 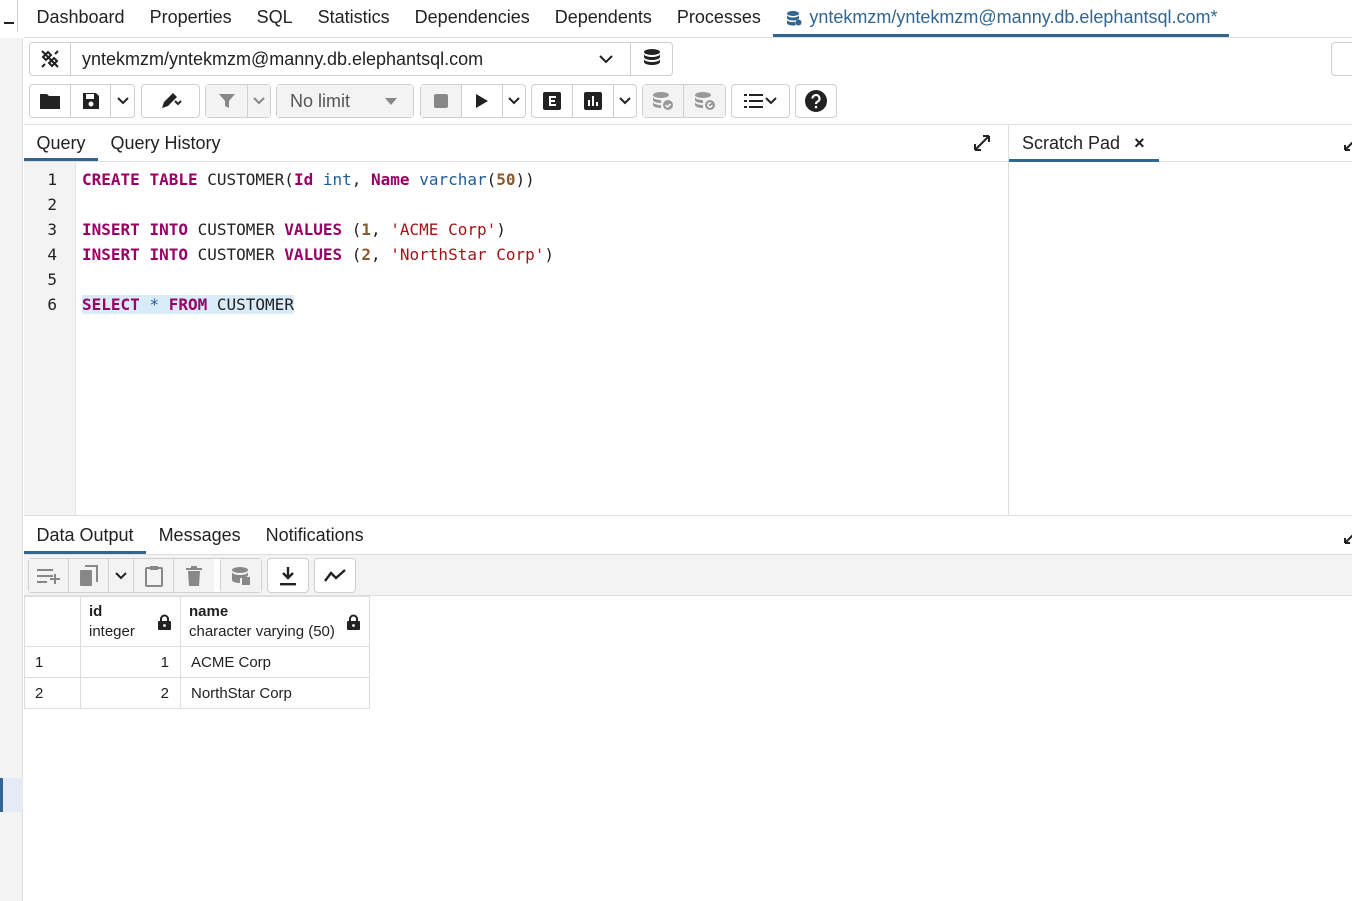 What do you see at coordinates (552, 101) in the screenshot?
I see `explain-button` at bounding box center [552, 101].